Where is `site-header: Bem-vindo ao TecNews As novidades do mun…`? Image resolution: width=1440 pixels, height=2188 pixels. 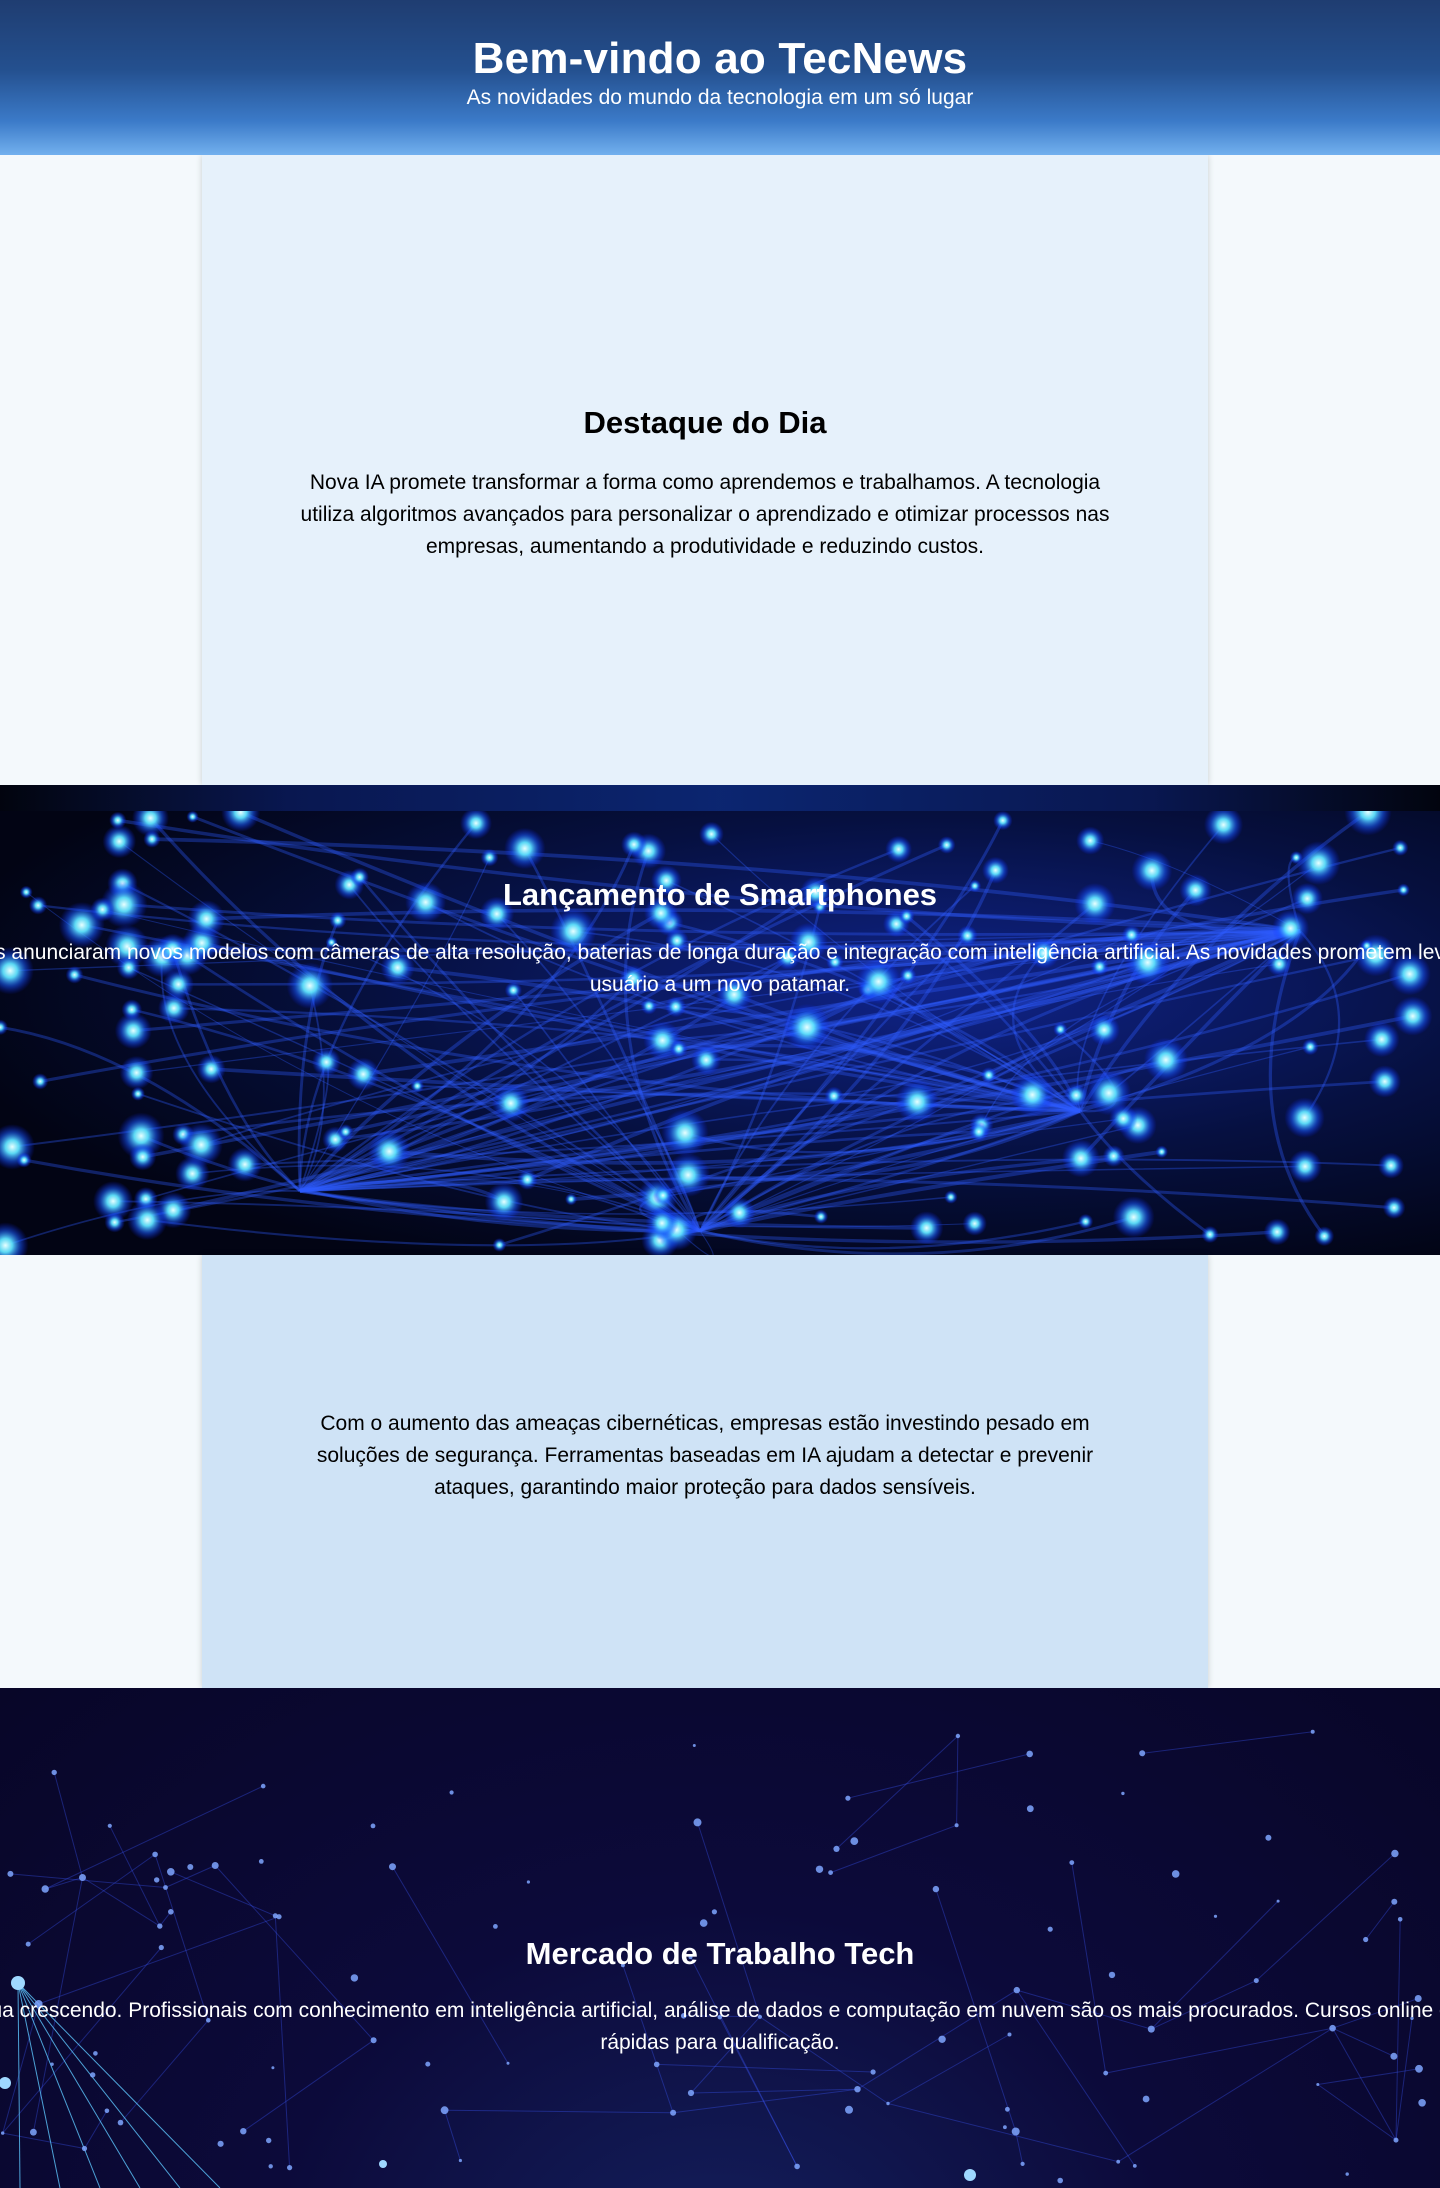
site-header: Bem-vindo ao TecNews As novidades do mun… is located at coordinates (720, 77).